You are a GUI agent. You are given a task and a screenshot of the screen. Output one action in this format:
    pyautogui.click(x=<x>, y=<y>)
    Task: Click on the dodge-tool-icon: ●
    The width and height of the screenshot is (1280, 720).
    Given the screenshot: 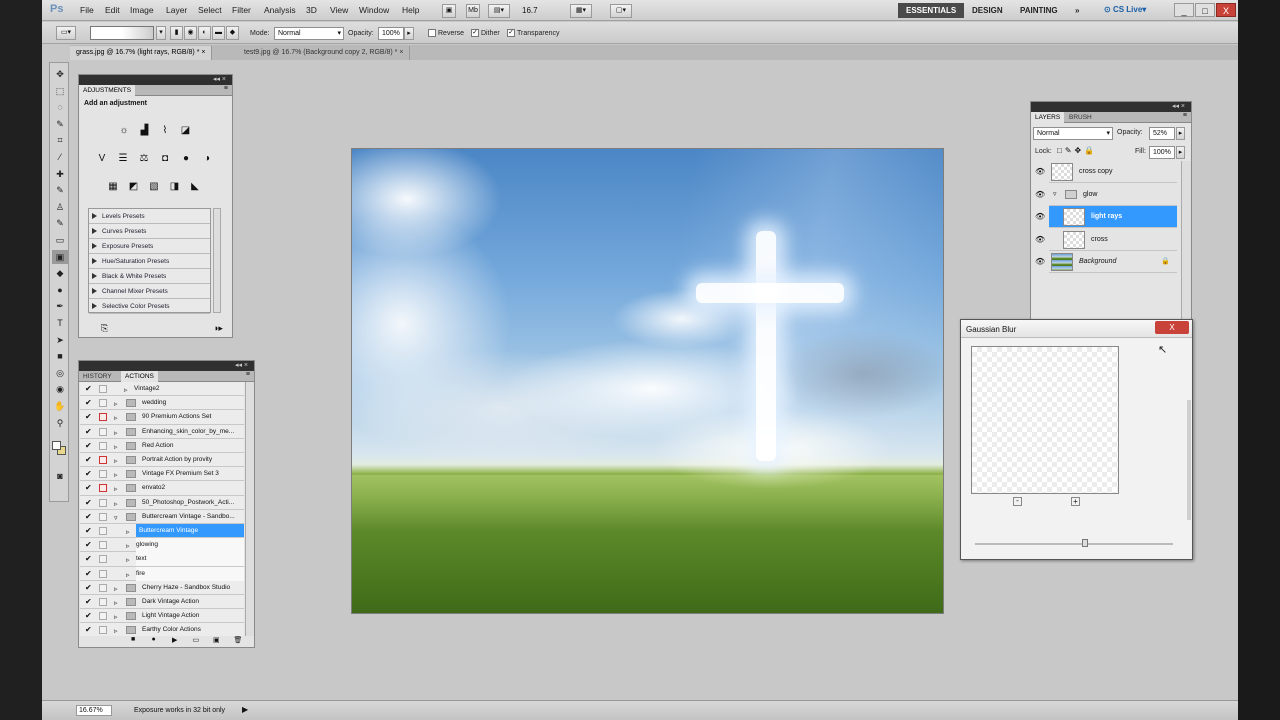 What is the action you would take?
    pyautogui.click(x=60, y=290)
    